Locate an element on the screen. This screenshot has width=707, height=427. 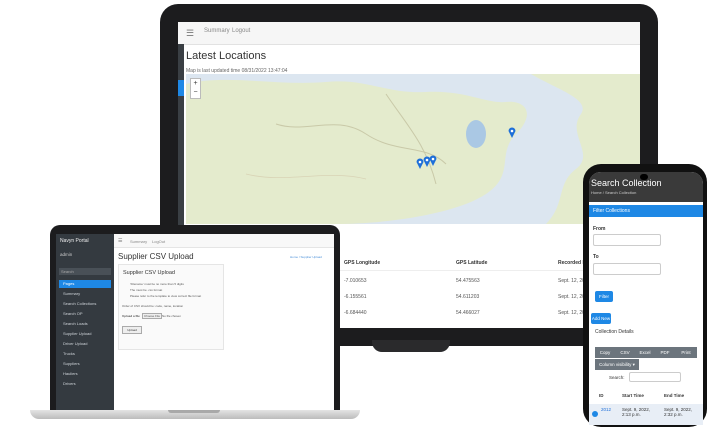
table-cell: 54.475563 is located at coordinates (468, 281).